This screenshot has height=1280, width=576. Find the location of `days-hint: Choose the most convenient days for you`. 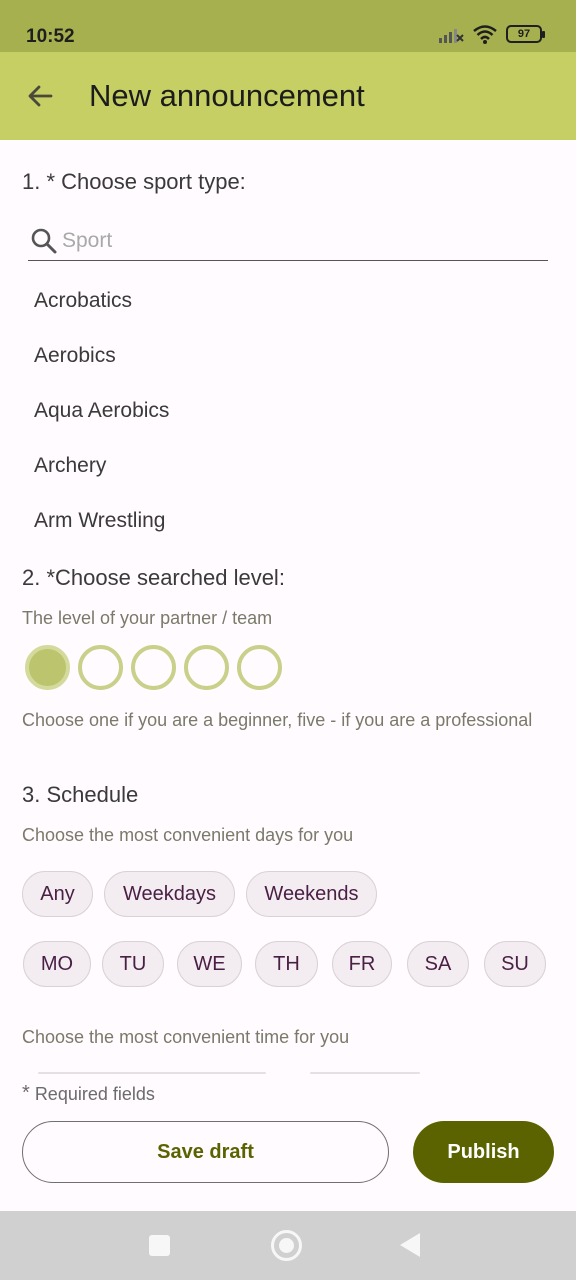

days-hint: Choose the most convenient days for you is located at coordinates (188, 835).